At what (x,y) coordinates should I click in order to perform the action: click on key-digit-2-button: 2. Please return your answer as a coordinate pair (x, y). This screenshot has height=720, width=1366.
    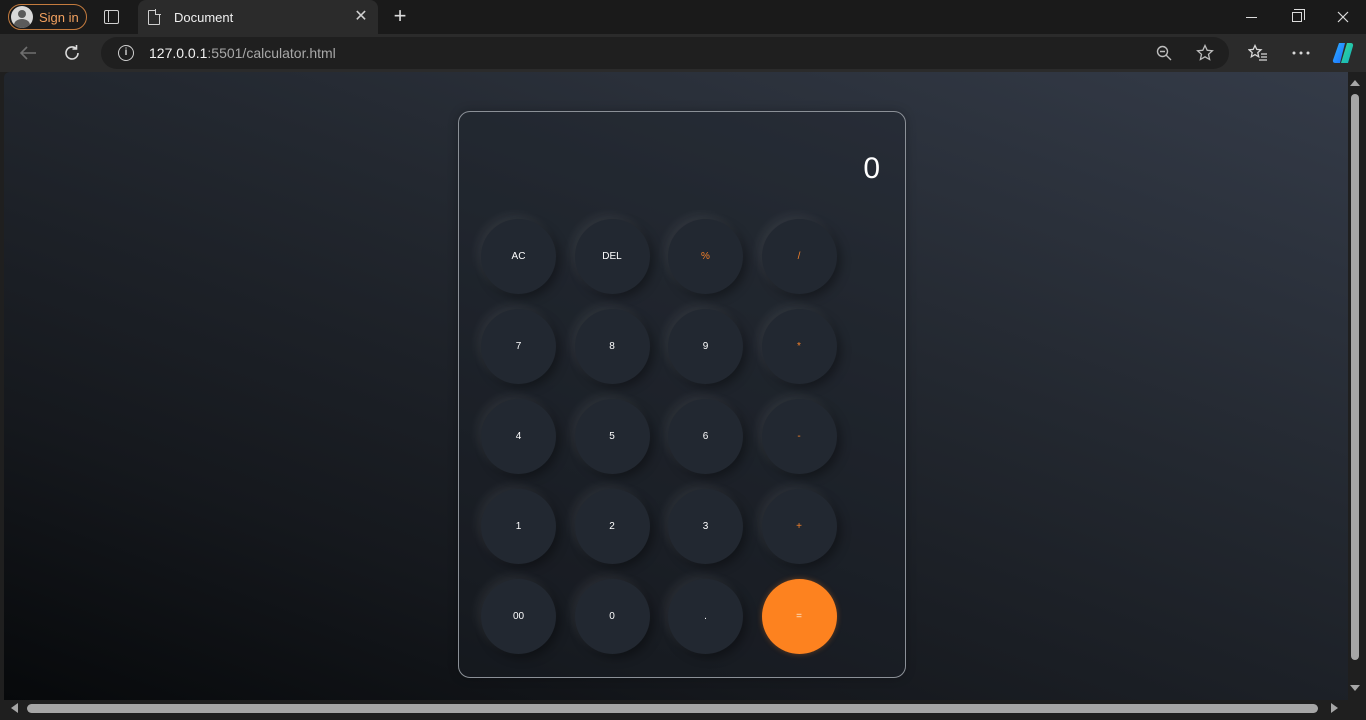
    Looking at the image, I should click on (612, 526).